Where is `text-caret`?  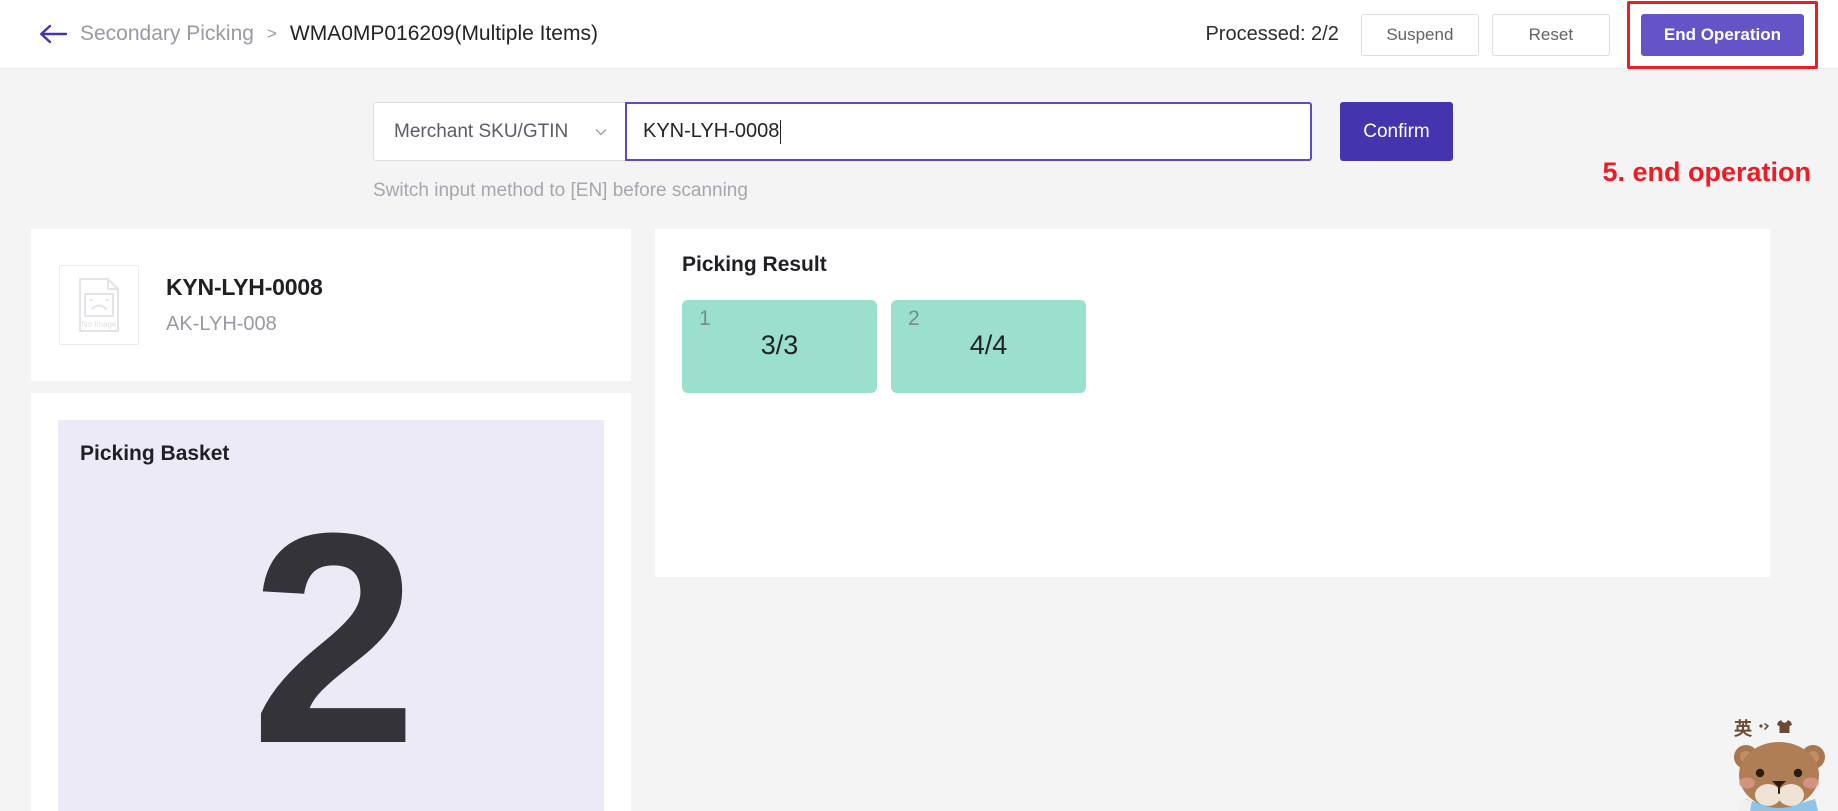
text-caret is located at coordinates (781, 131).